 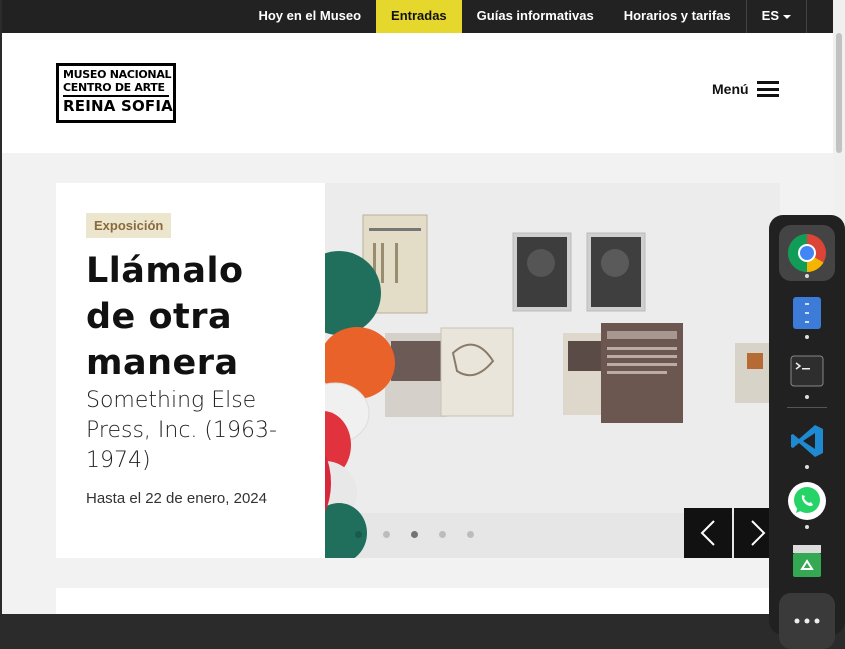 What do you see at coordinates (117, 74) in the screenshot?
I see `logo-line-1: MUSEO NACIONAL` at bounding box center [117, 74].